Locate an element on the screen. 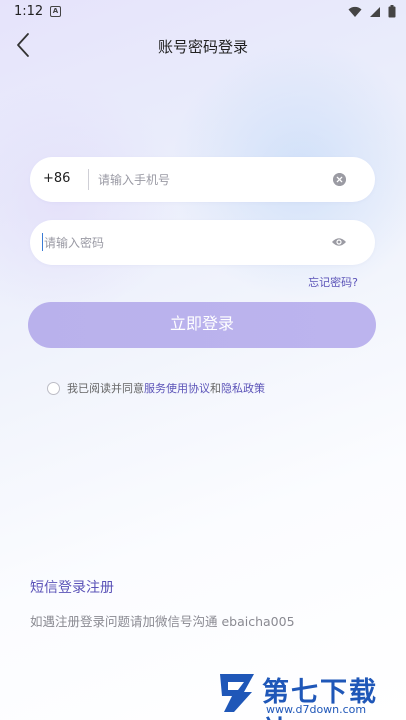 This screenshot has height=720, width=406. agreement-row: 我已阅读并同意 服务使用协议 和 隐私政策 is located at coordinates (156, 388).